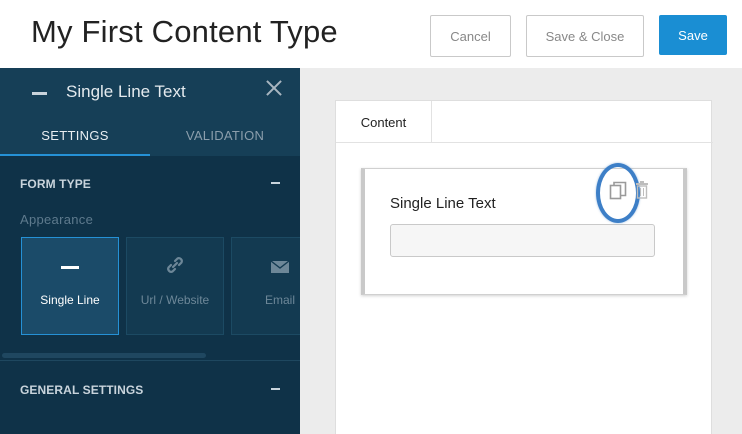 The image size is (742, 434). I want to click on form-type-option-label: Url / Website, so click(175, 300).